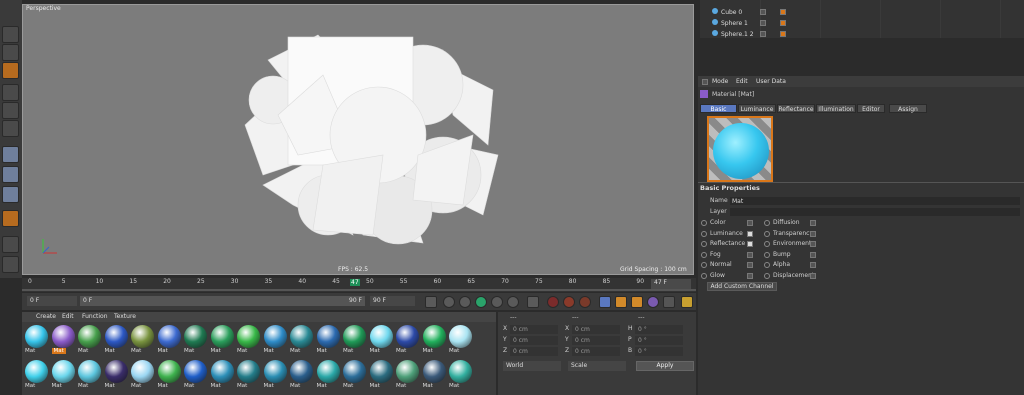 The image size is (1024, 395). I want to click on playhead-frame: 47, so click(355, 282).